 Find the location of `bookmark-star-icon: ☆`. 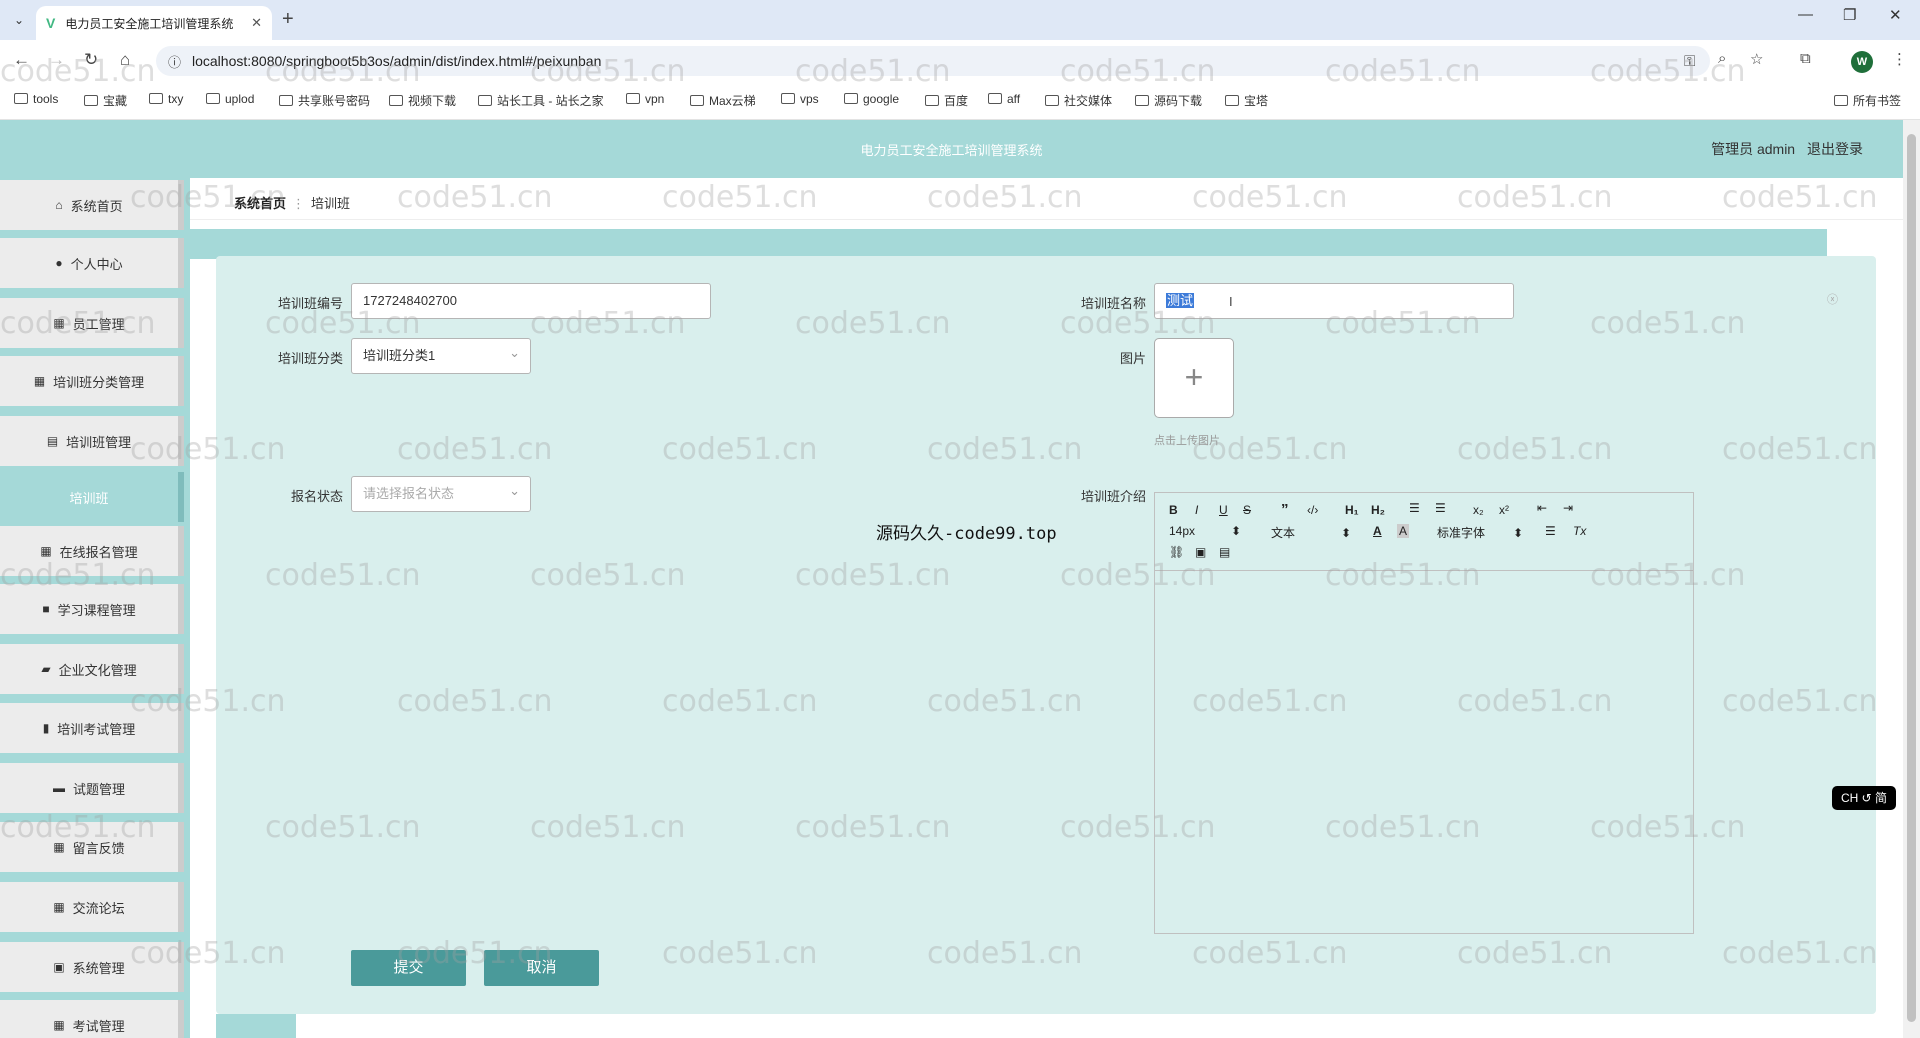

bookmark-star-icon: ☆ is located at coordinates (1756, 59).